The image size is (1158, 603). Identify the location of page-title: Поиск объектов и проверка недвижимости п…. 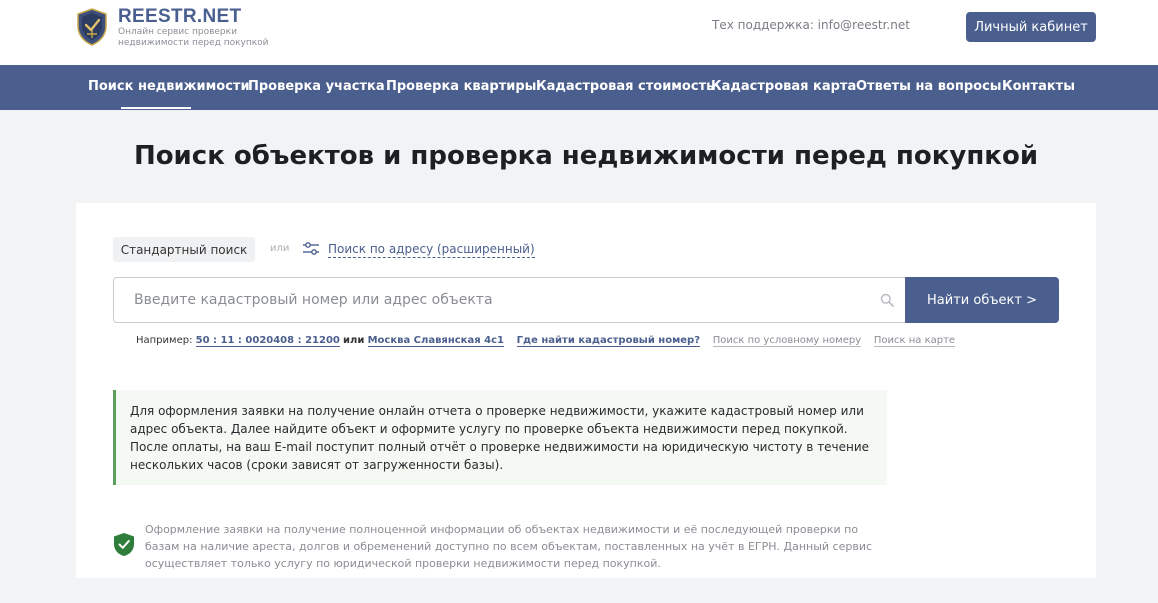
(586, 156).